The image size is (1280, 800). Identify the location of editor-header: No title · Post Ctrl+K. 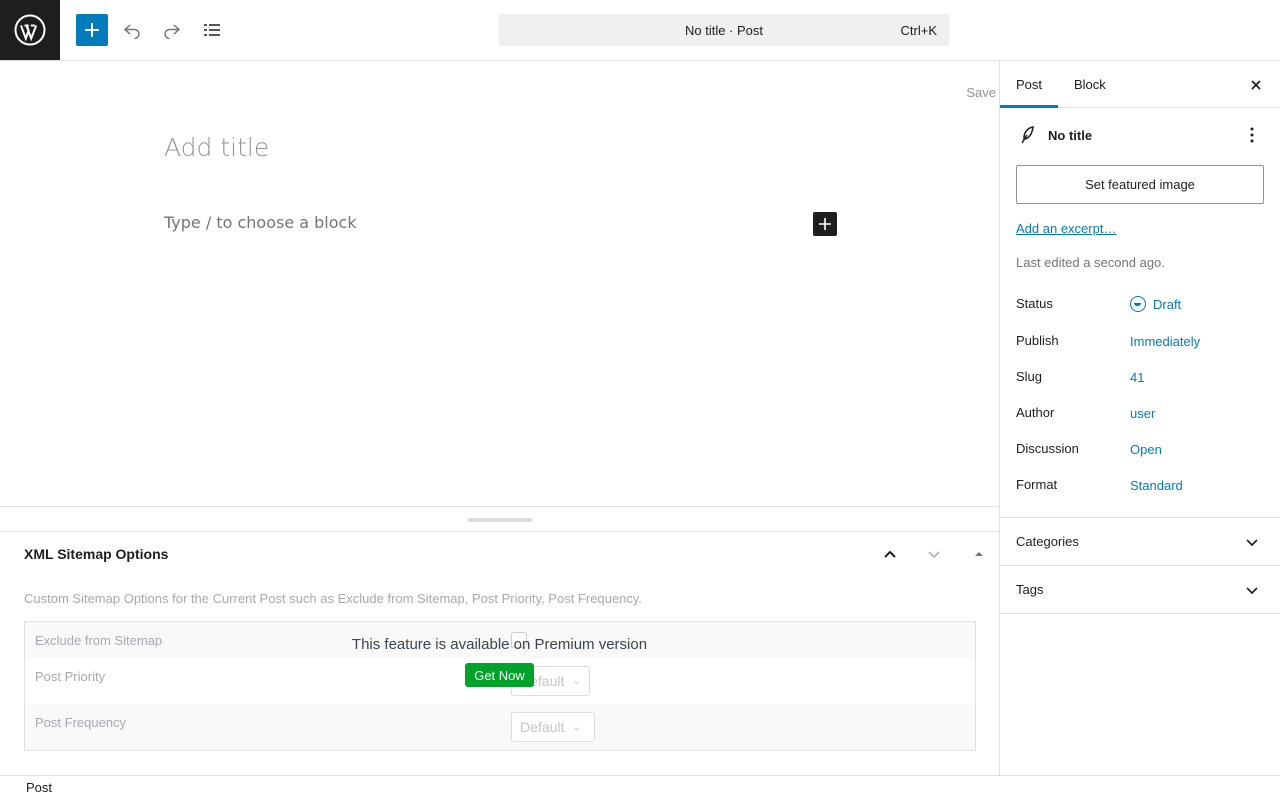
(640, 30).